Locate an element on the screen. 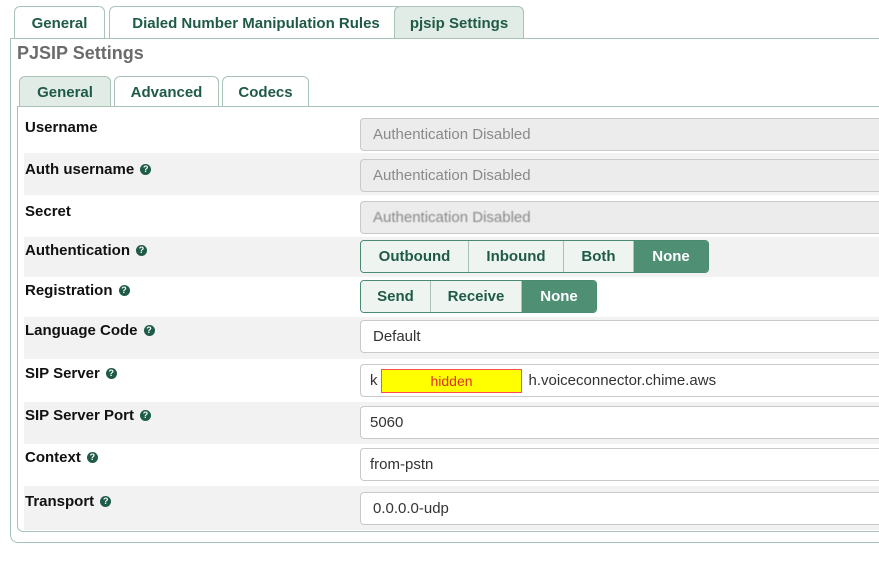 The image size is (879, 562). context-label: Context ? is located at coordinates (61, 457).